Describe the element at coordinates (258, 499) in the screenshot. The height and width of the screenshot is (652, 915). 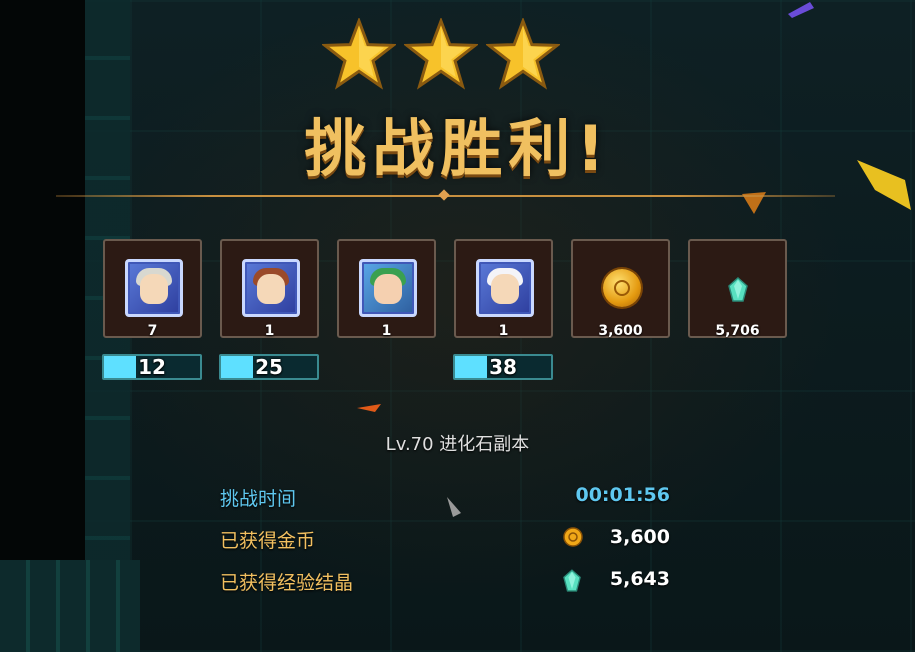
I see `time-label: 挑战时间` at that location.